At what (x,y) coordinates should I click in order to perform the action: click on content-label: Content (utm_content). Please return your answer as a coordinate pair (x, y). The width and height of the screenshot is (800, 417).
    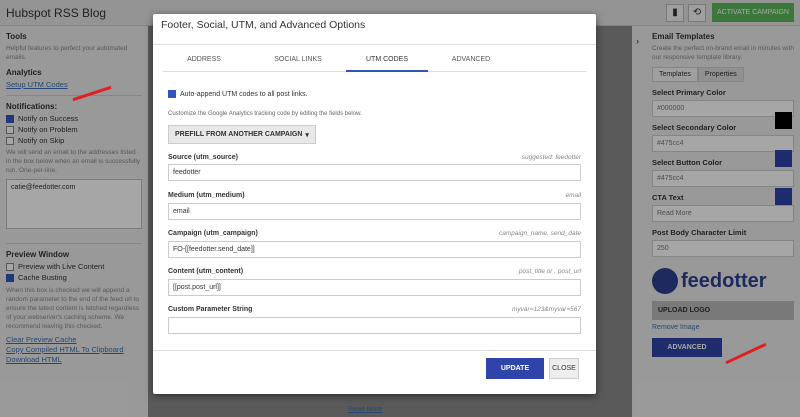
    Looking at the image, I should click on (206, 271).